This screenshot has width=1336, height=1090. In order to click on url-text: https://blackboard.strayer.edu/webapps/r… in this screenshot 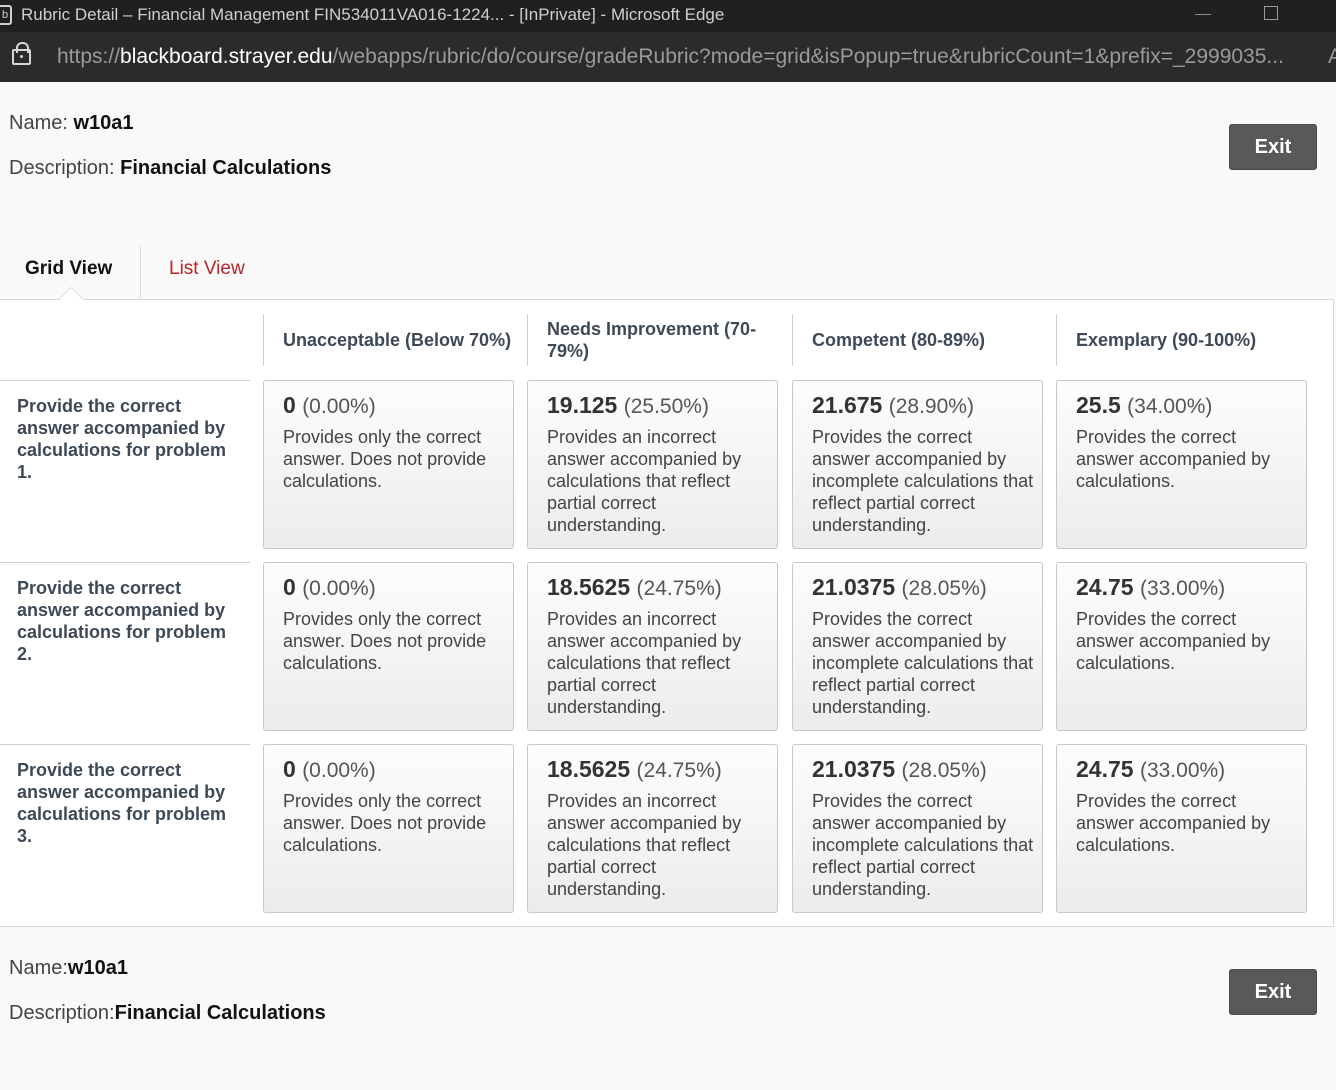, I will do `click(682, 57)`.